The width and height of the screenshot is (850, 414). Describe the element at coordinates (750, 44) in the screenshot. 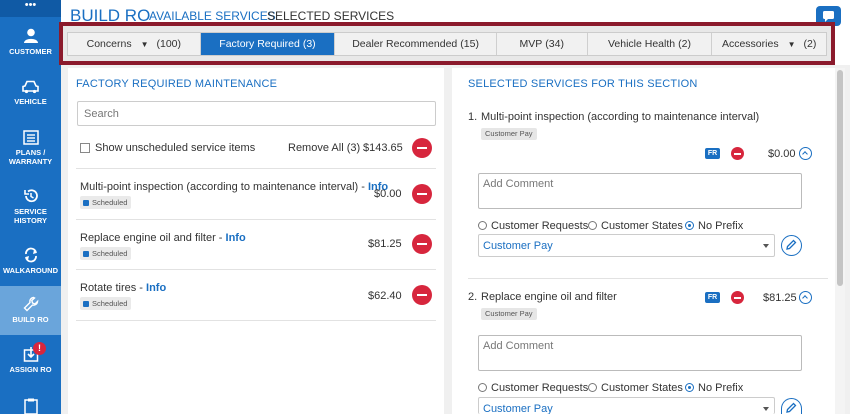

I see `tab-label: Accessories` at that location.